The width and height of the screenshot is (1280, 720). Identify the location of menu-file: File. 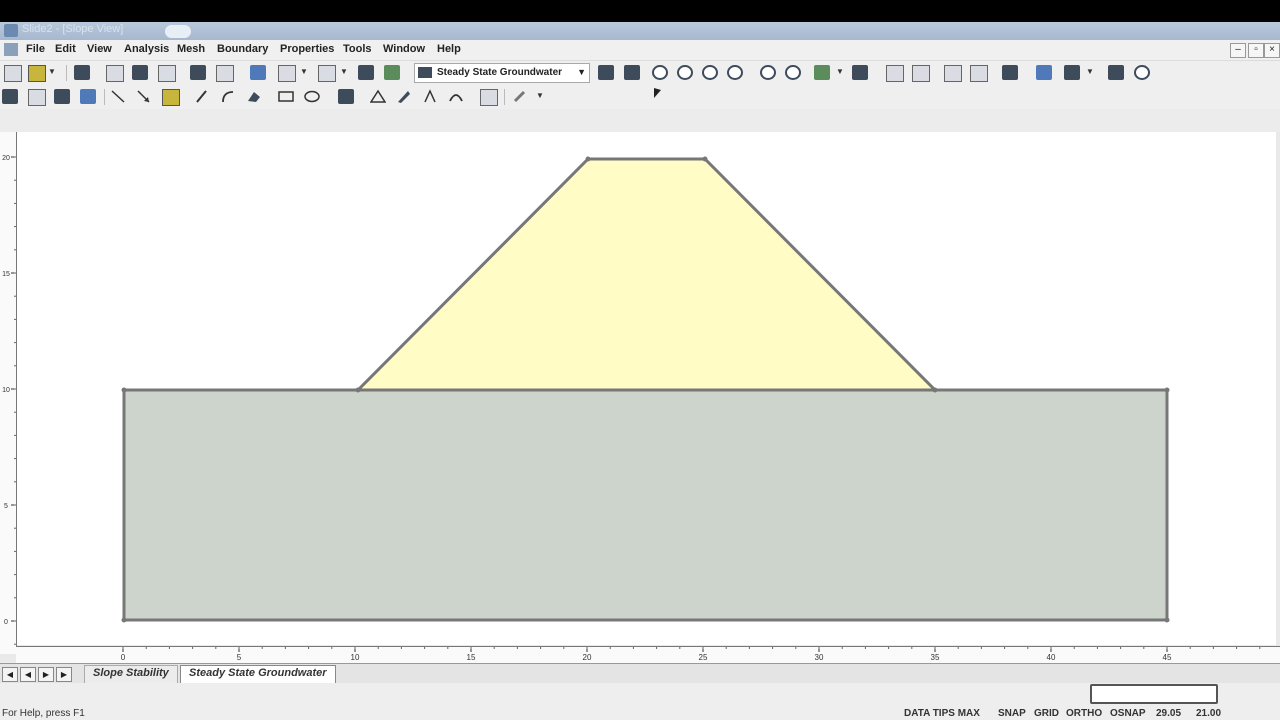
(35, 49).